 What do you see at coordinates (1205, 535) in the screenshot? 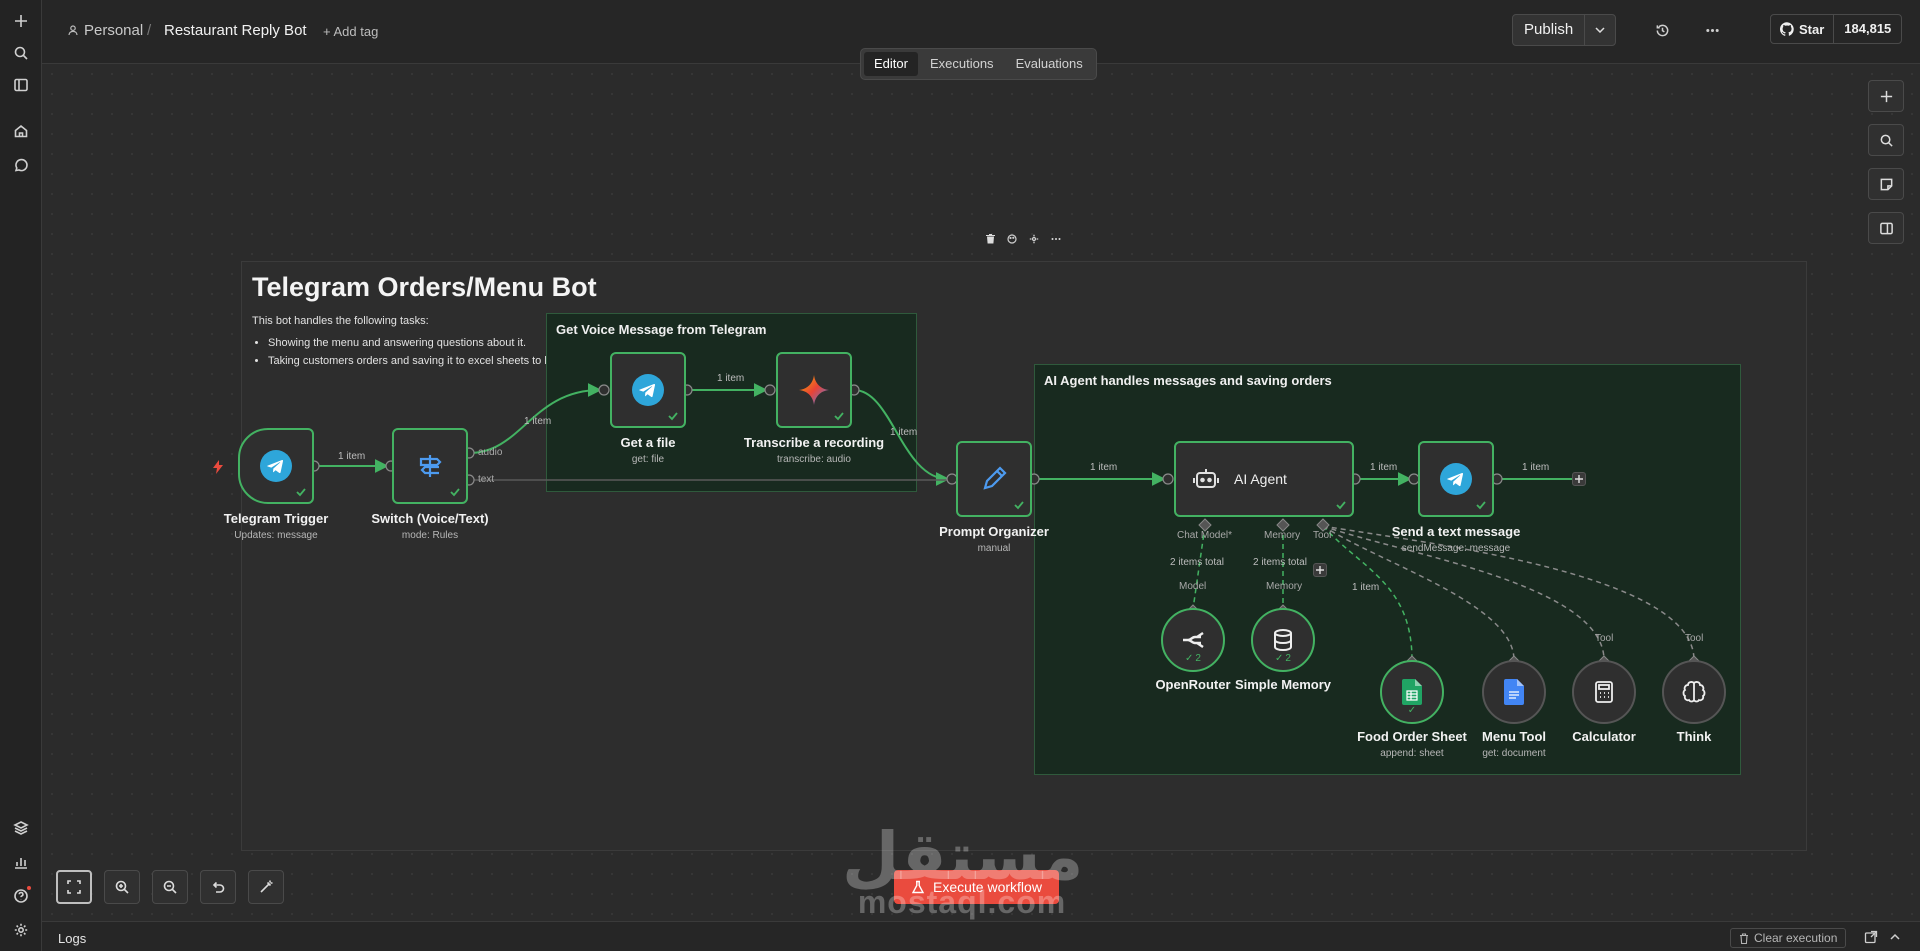
I see `agent-port-chat-model: Chat Model*` at bounding box center [1205, 535].